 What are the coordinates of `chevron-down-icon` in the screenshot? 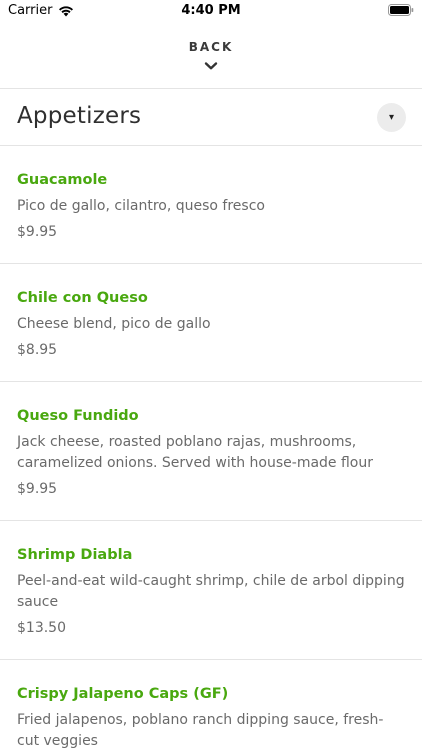 It's located at (211, 64).